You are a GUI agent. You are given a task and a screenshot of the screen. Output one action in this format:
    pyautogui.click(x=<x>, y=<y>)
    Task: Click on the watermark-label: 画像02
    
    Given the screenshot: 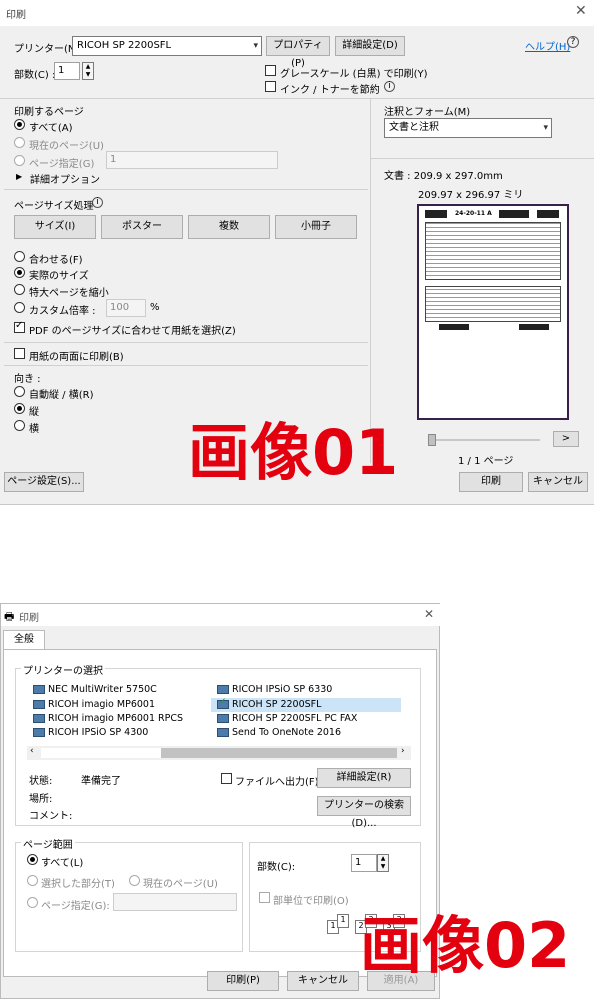 What is the action you would take?
    pyautogui.click(x=465, y=945)
    